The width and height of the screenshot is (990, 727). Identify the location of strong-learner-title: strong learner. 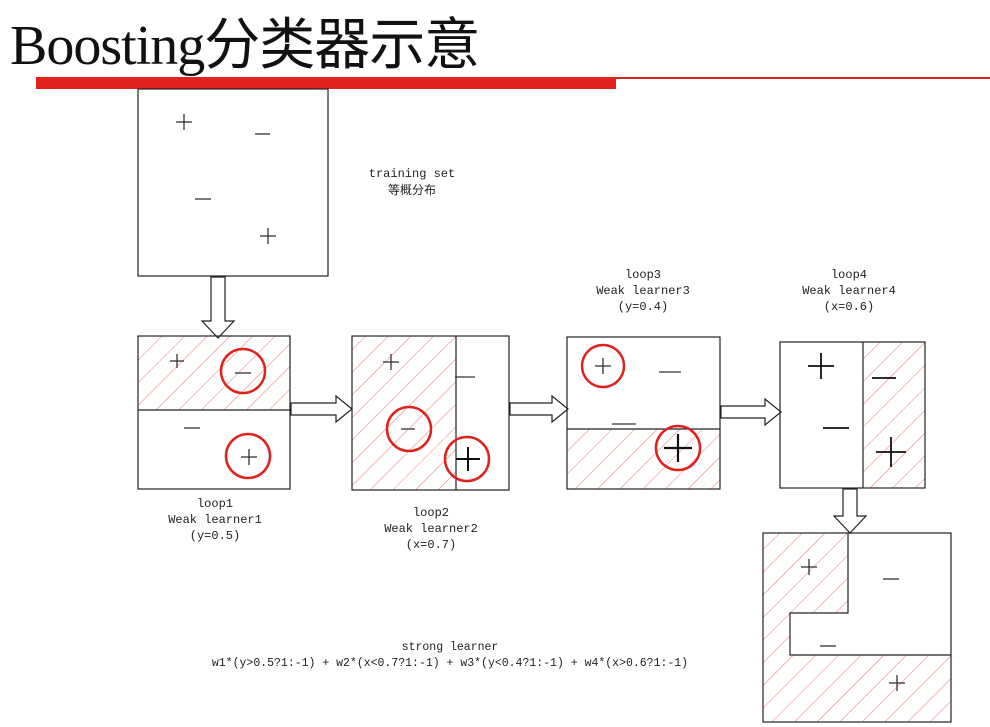
(450, 647).